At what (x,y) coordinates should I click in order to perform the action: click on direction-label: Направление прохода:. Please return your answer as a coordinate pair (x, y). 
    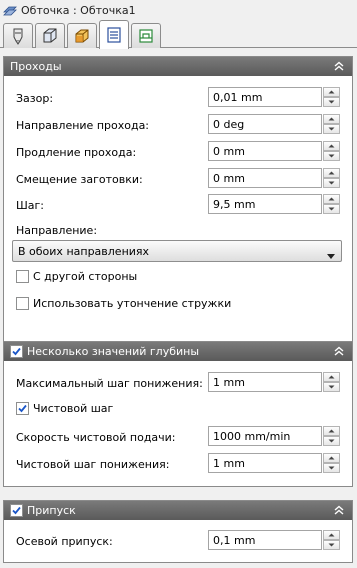
    Looking at the image, I should click on (83, 125).